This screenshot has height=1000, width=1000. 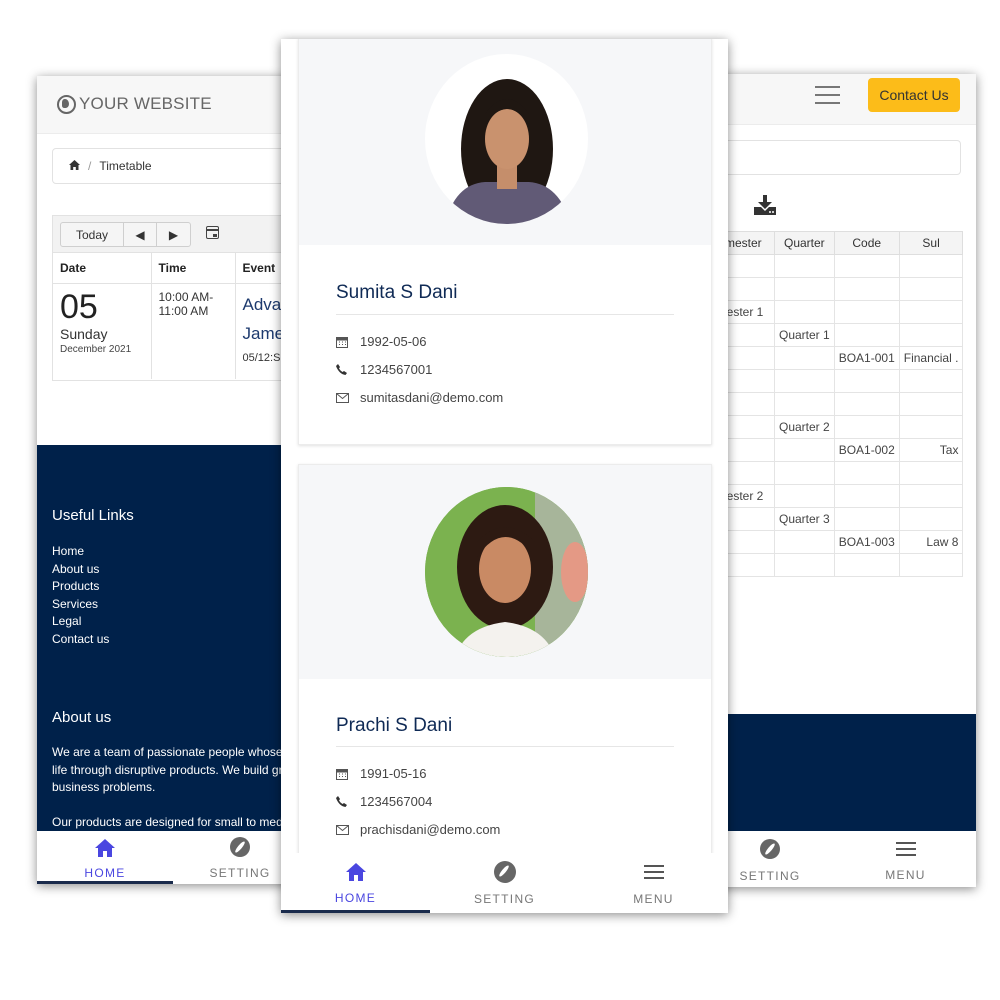 I want to click on birthdate-value: 1992-05-06, so click(x=393, y=341).